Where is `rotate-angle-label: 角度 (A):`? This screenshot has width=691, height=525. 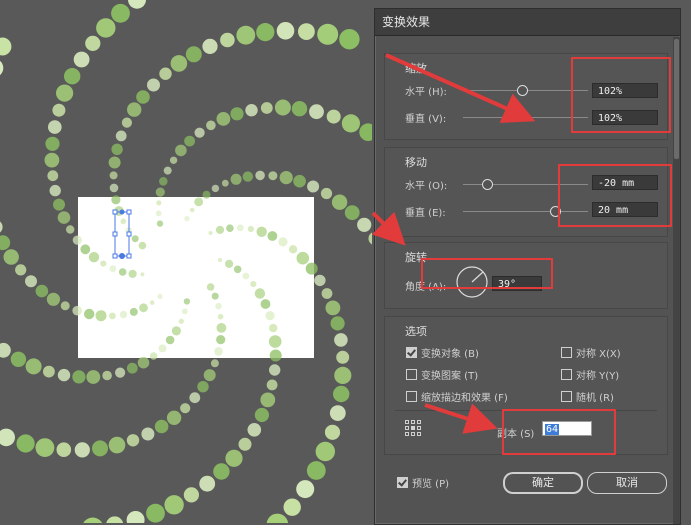
rotate-angle-label: 角度 (A): is located at coordinates (426, 287).